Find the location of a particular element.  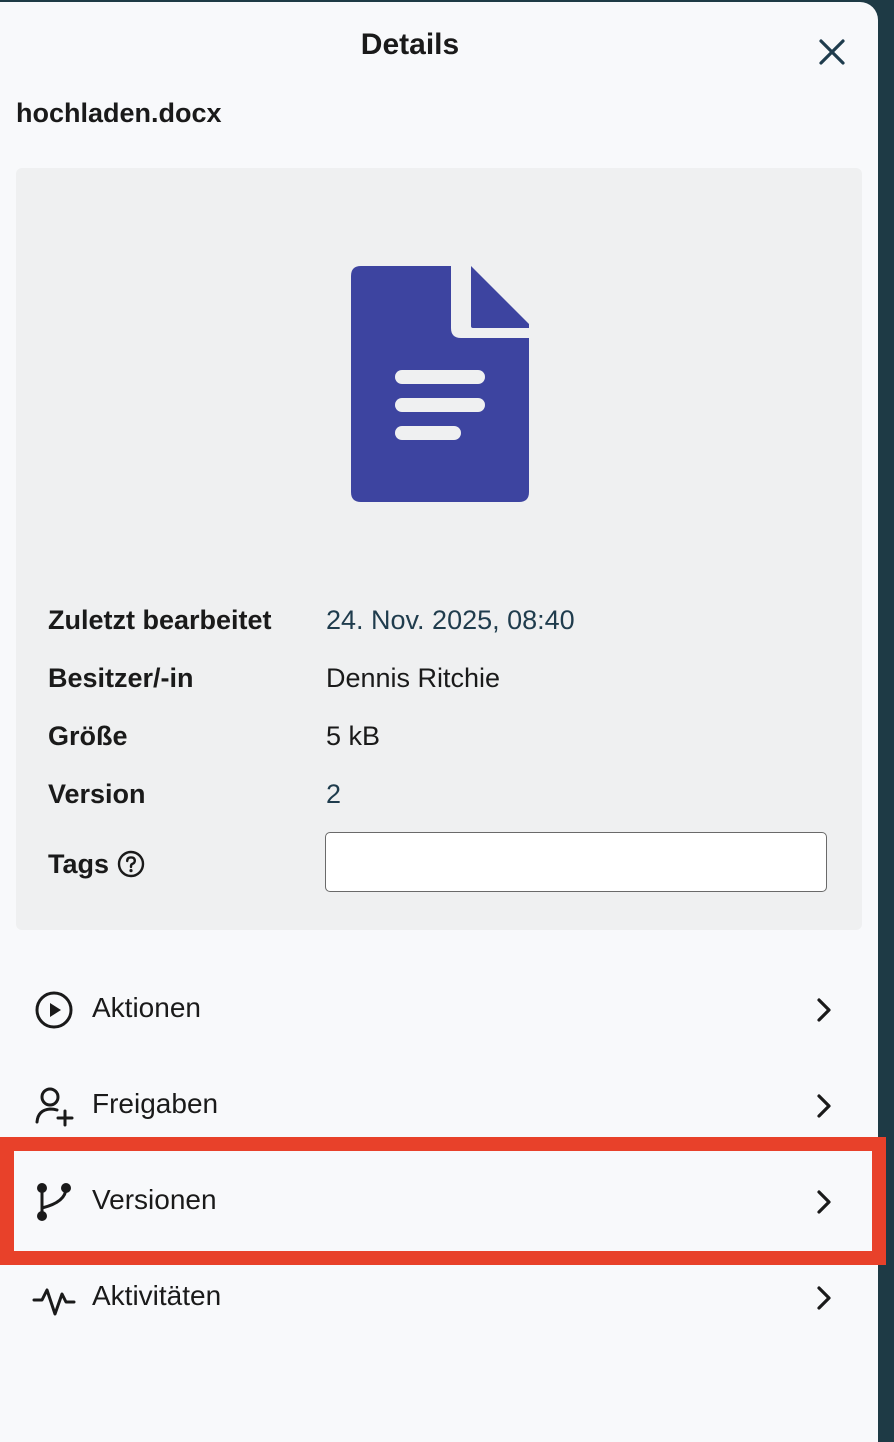

info-row-modified: Zuletzt bearbeitet 24. Nov. 2025, 08:40 is located at coordinates (448, 625).